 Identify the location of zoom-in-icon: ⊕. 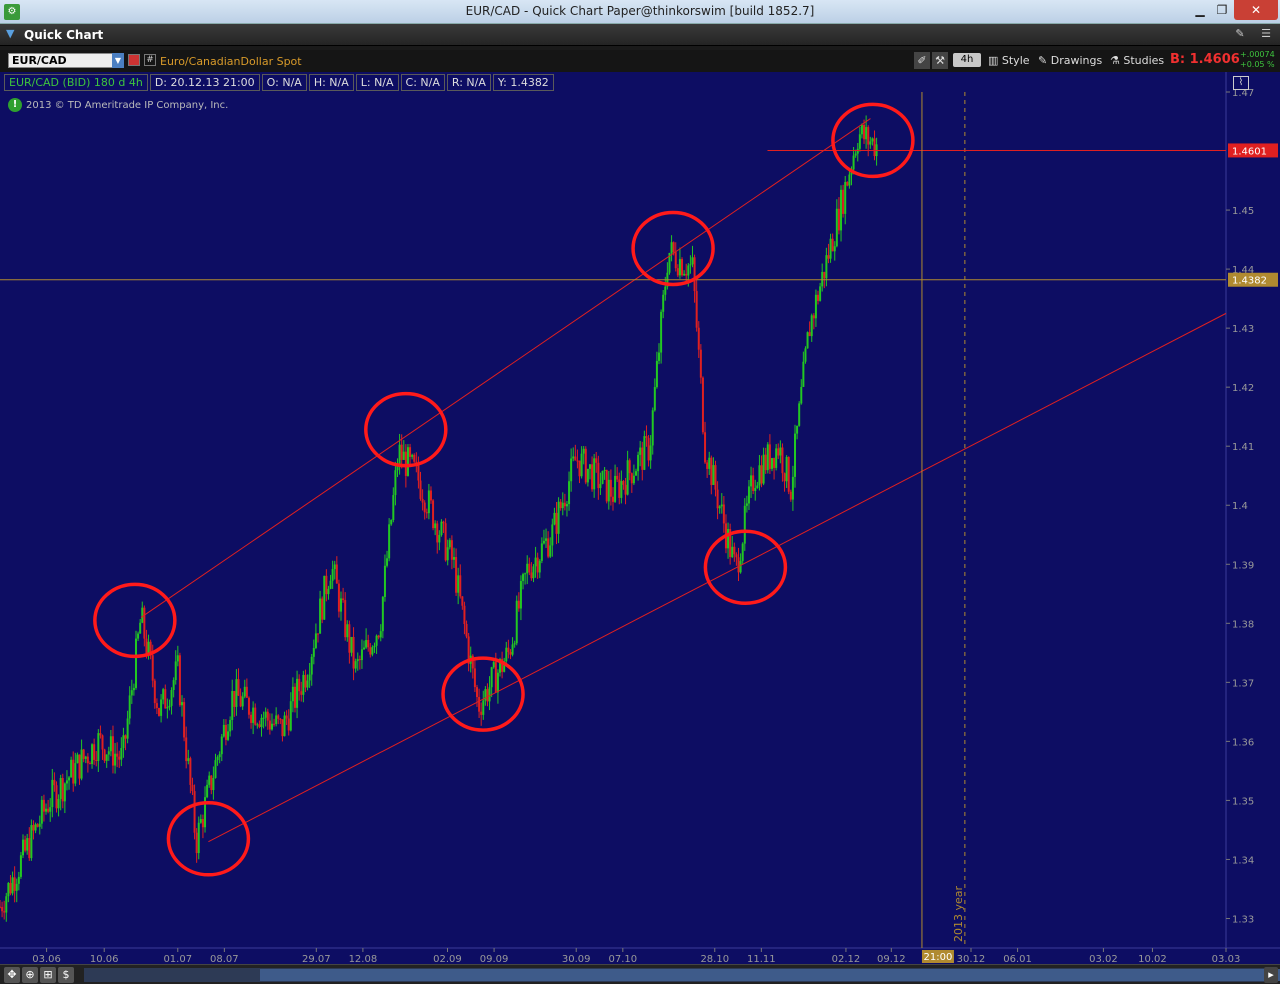
(30, 975).